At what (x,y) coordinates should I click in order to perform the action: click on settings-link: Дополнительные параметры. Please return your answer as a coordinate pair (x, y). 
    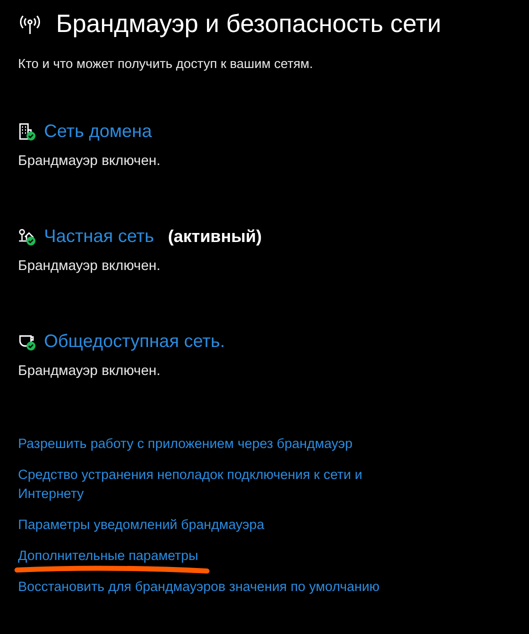
    Looking at the image, I should click on (108, 555).